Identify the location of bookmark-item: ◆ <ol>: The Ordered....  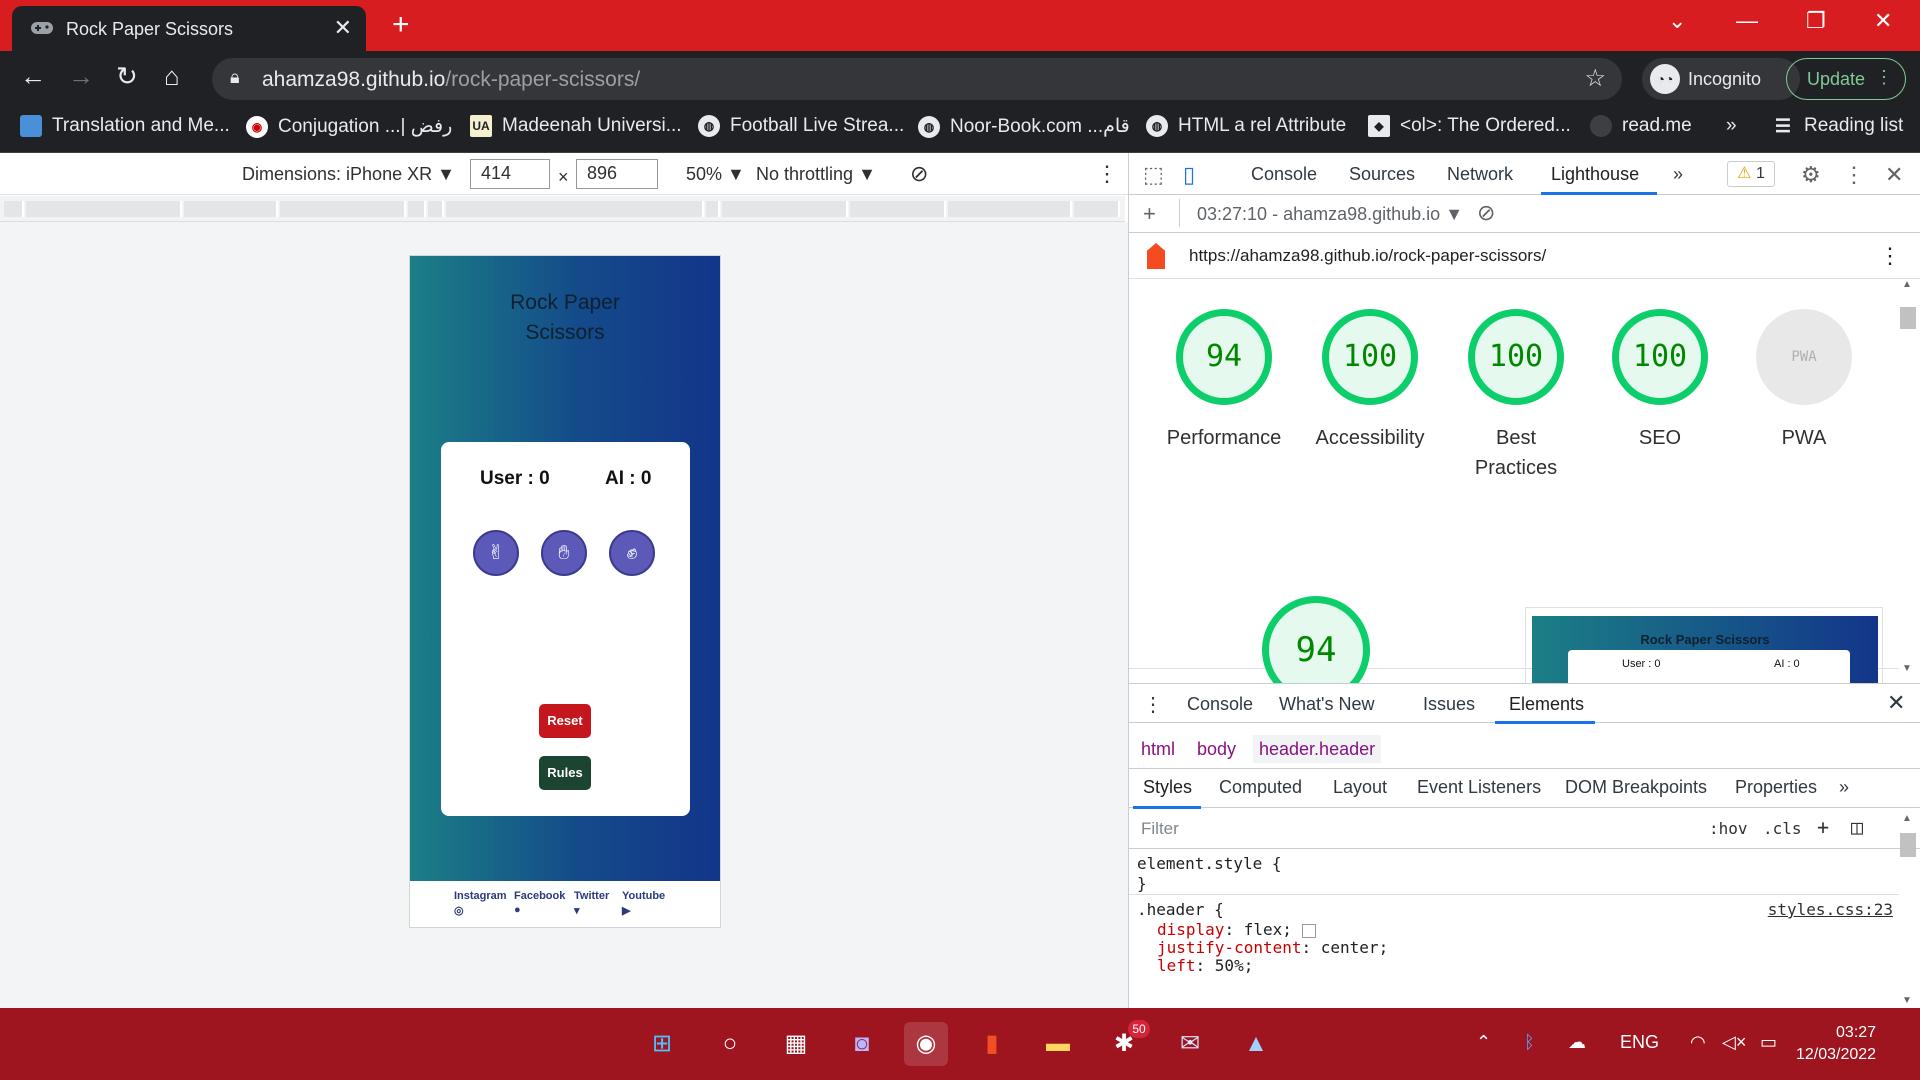
(1469, 126).